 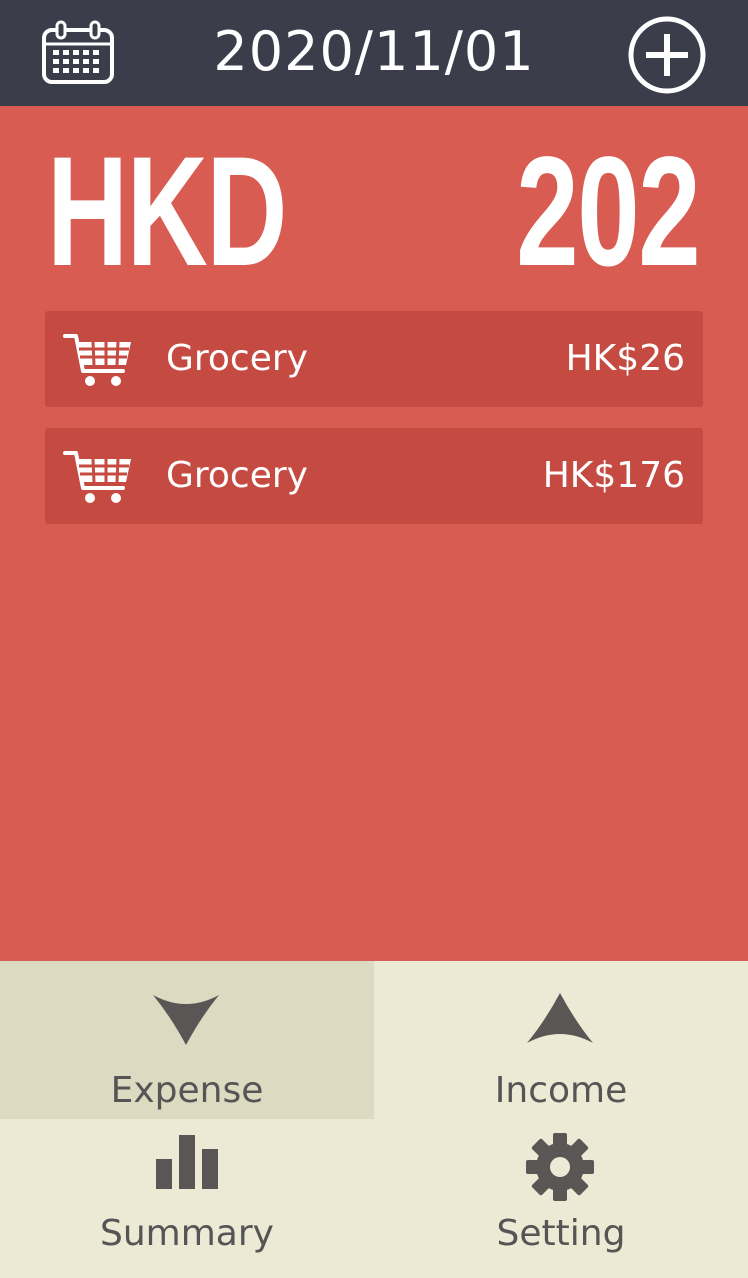 I want to click on plus-circle-icon, so click(x=667, y=55).